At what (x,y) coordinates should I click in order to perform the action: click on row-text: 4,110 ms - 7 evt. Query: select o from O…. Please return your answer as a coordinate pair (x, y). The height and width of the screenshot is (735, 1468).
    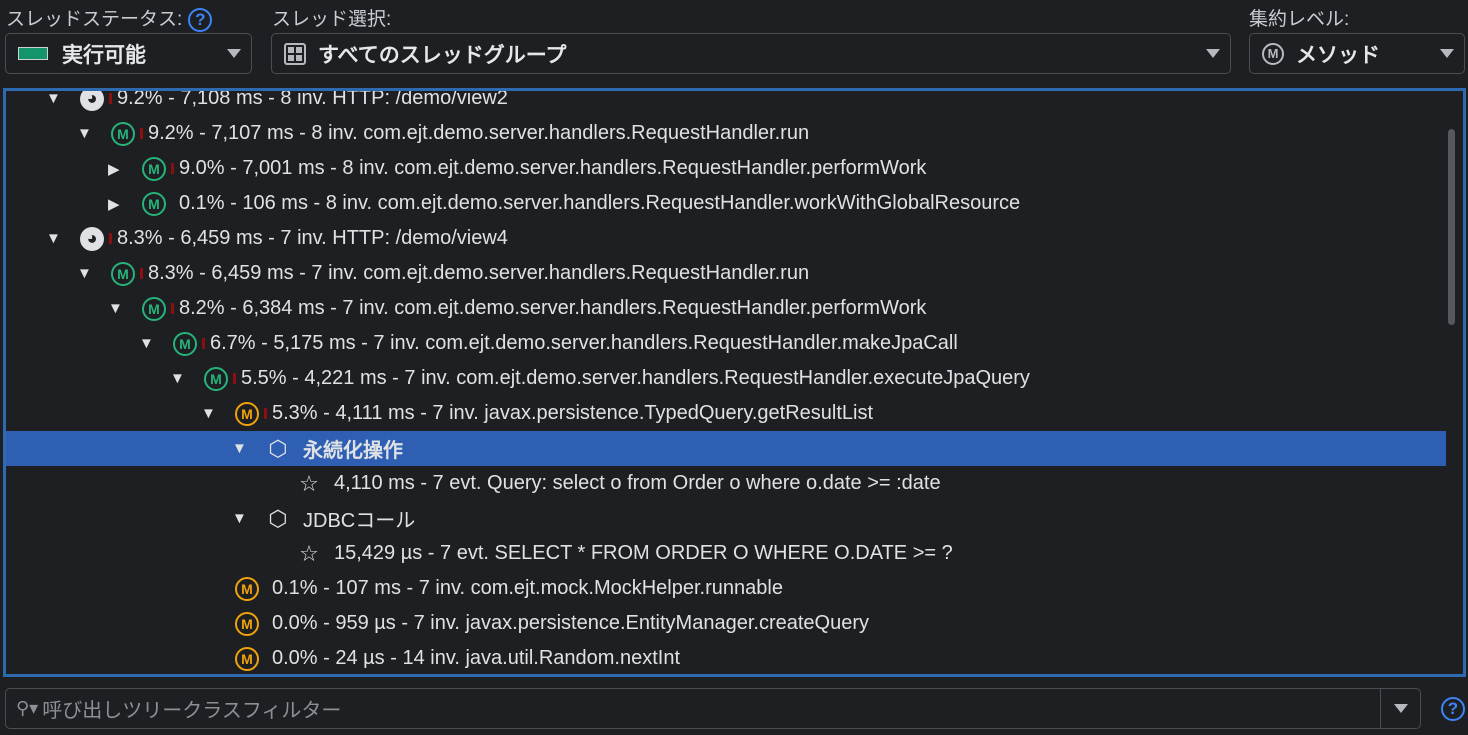
    Looking at the image, I should click on (637, 483).